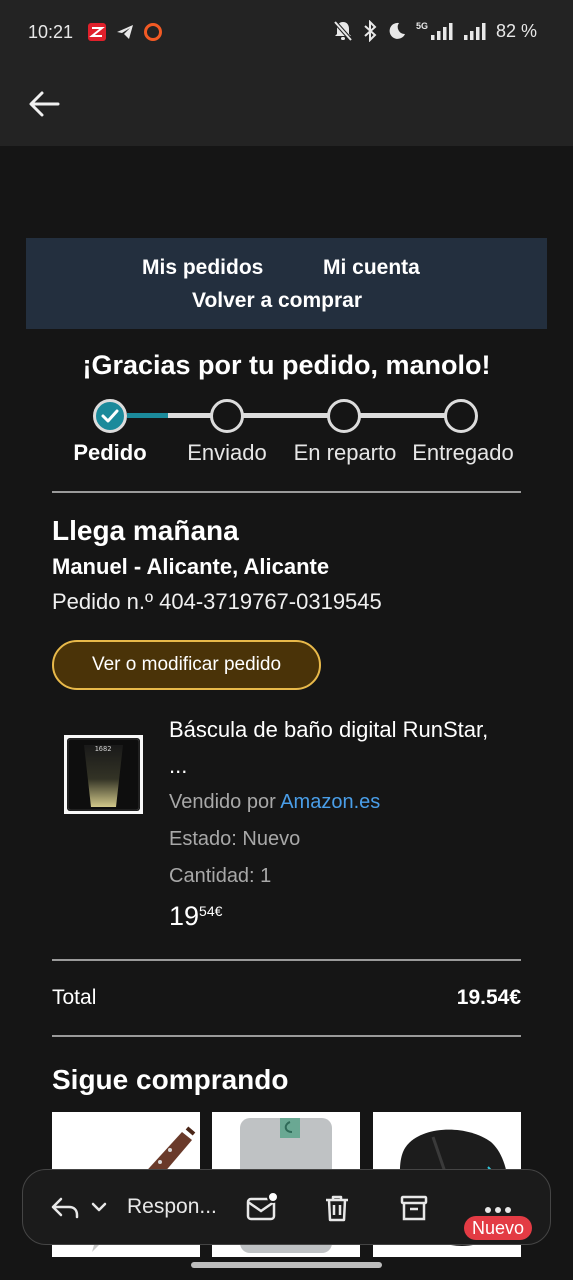  Describe the element at coordinates (99, 1207) in the screenshot. I see `chevron-down-icon` at that location.